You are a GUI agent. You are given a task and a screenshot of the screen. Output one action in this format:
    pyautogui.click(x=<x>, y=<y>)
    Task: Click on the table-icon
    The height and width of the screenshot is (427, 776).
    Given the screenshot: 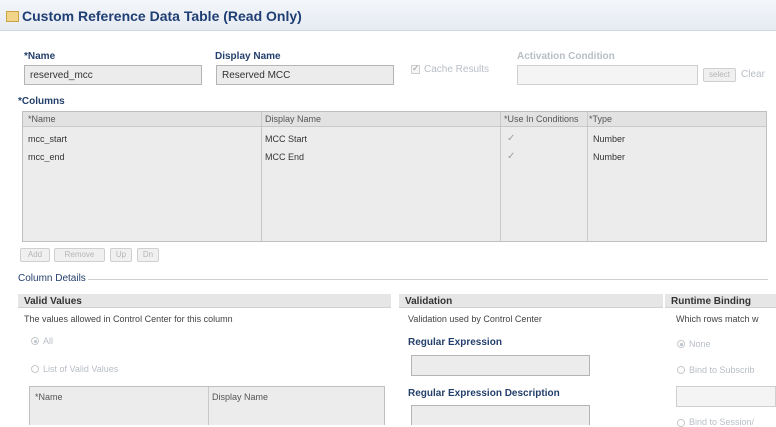 What is the action you would take?
    pyautogui.click(x=12, y=16)
    